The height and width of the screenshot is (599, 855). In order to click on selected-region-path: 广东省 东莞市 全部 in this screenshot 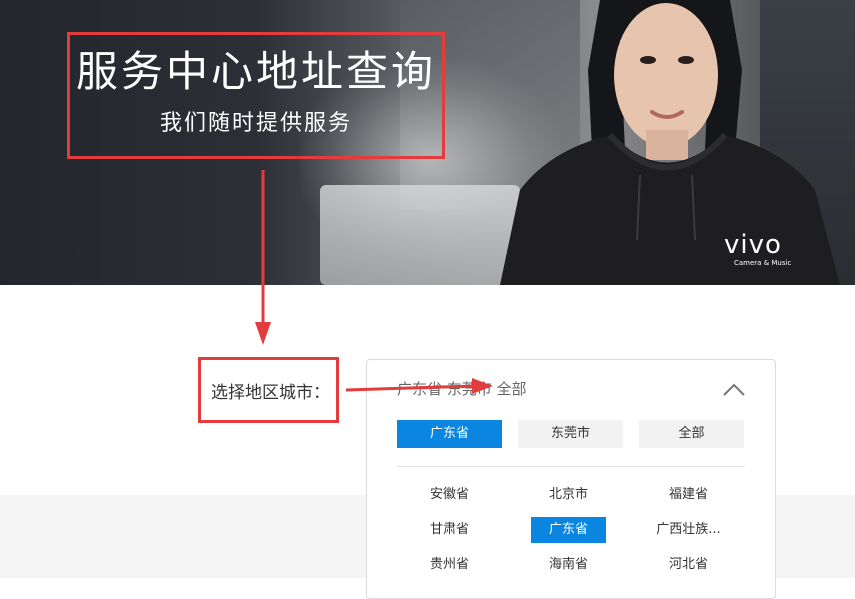, I will do `click(462, 388)`.